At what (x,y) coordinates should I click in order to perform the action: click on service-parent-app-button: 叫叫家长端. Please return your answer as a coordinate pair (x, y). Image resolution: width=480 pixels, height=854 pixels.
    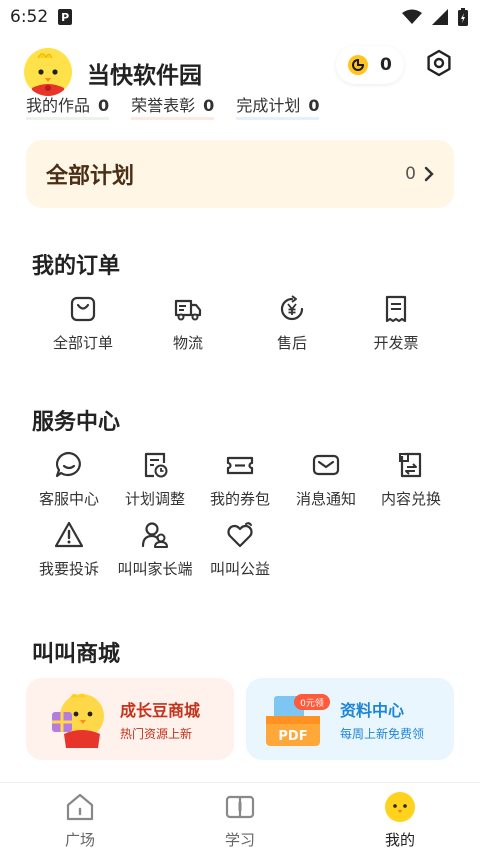
    Looking at the image, I should click on (155, 549).